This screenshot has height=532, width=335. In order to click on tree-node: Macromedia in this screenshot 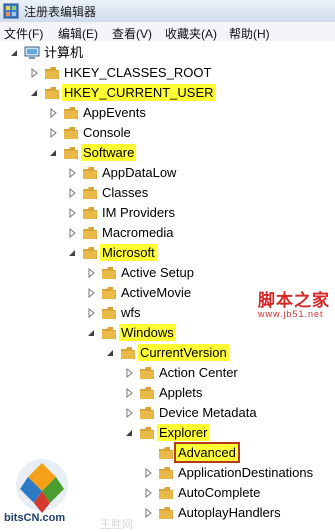, I will do `click(167, 233)`.